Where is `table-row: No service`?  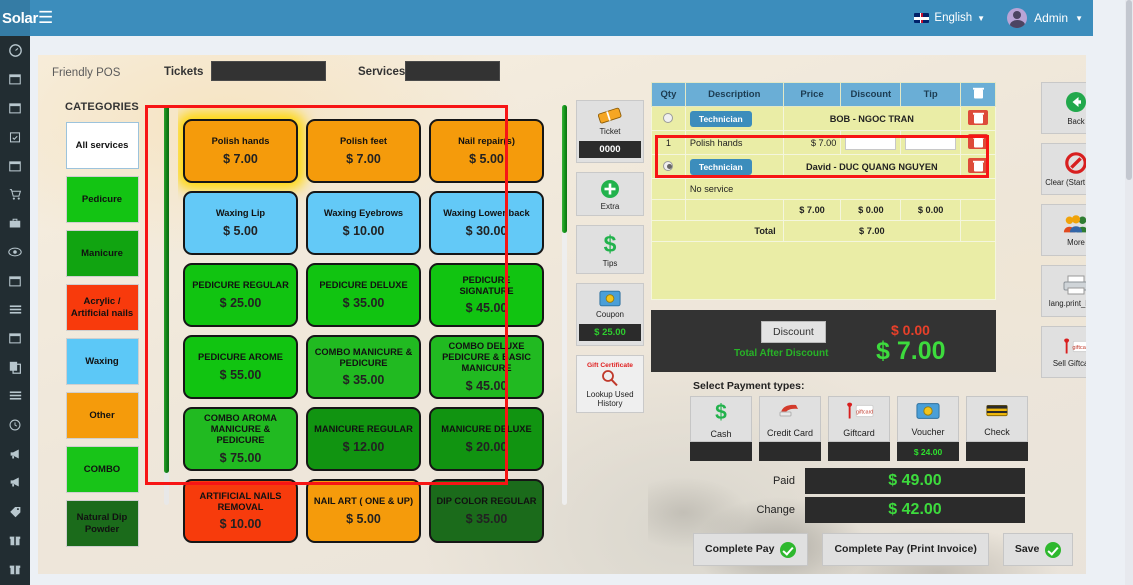
table-row: No service is located at coordinates (824, 189).